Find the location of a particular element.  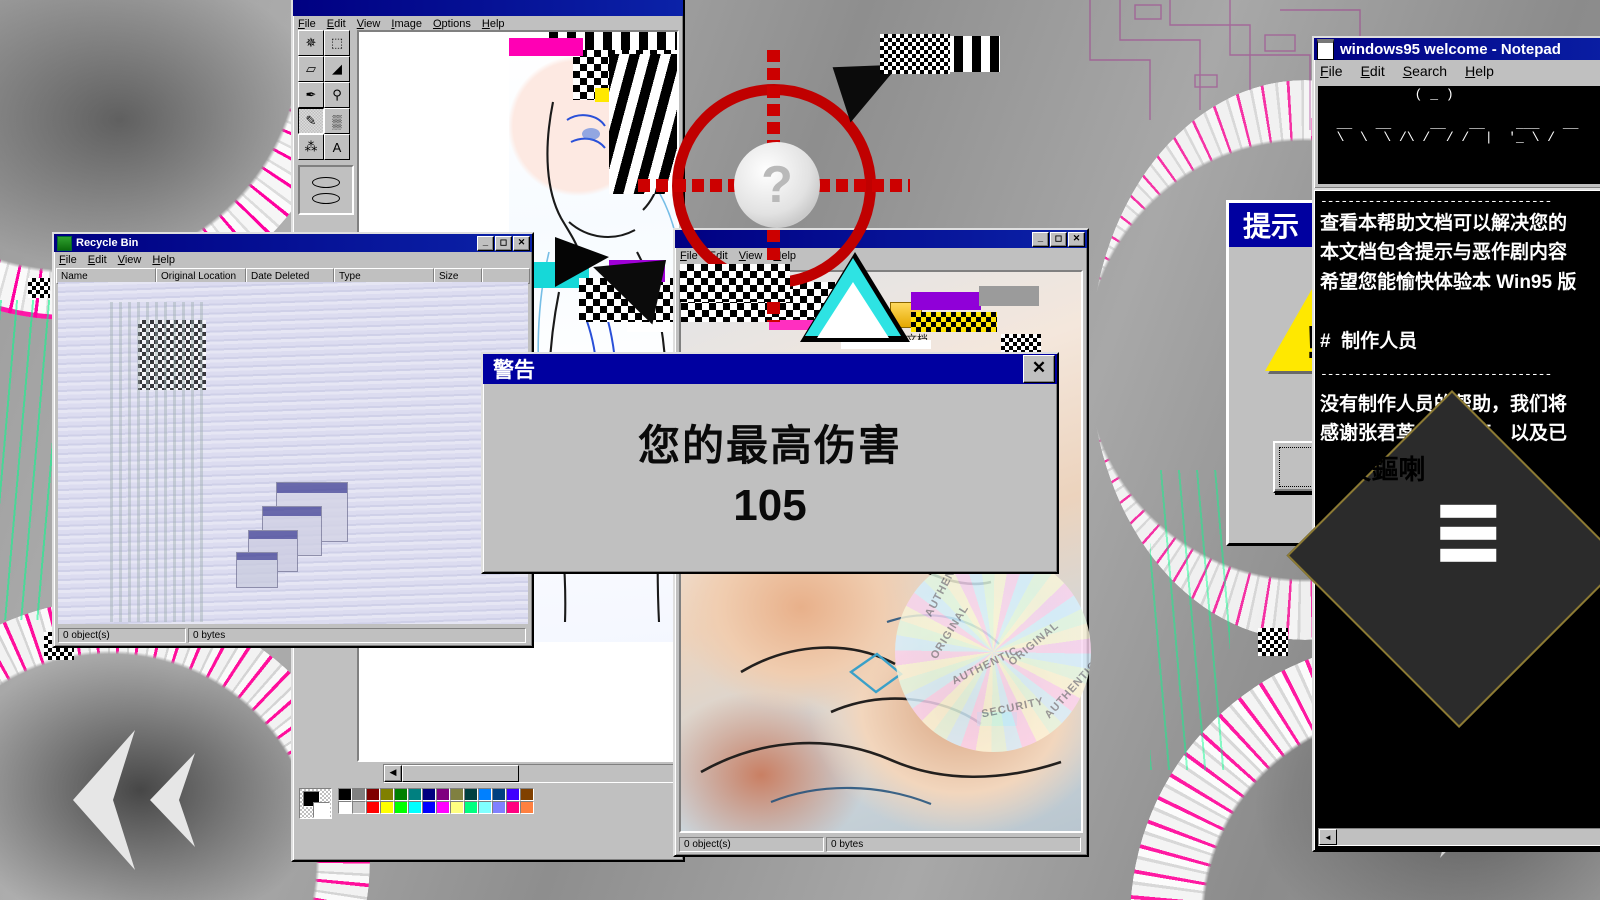

recycle-title: Recycle Bin is located at coordinates (107, 243).